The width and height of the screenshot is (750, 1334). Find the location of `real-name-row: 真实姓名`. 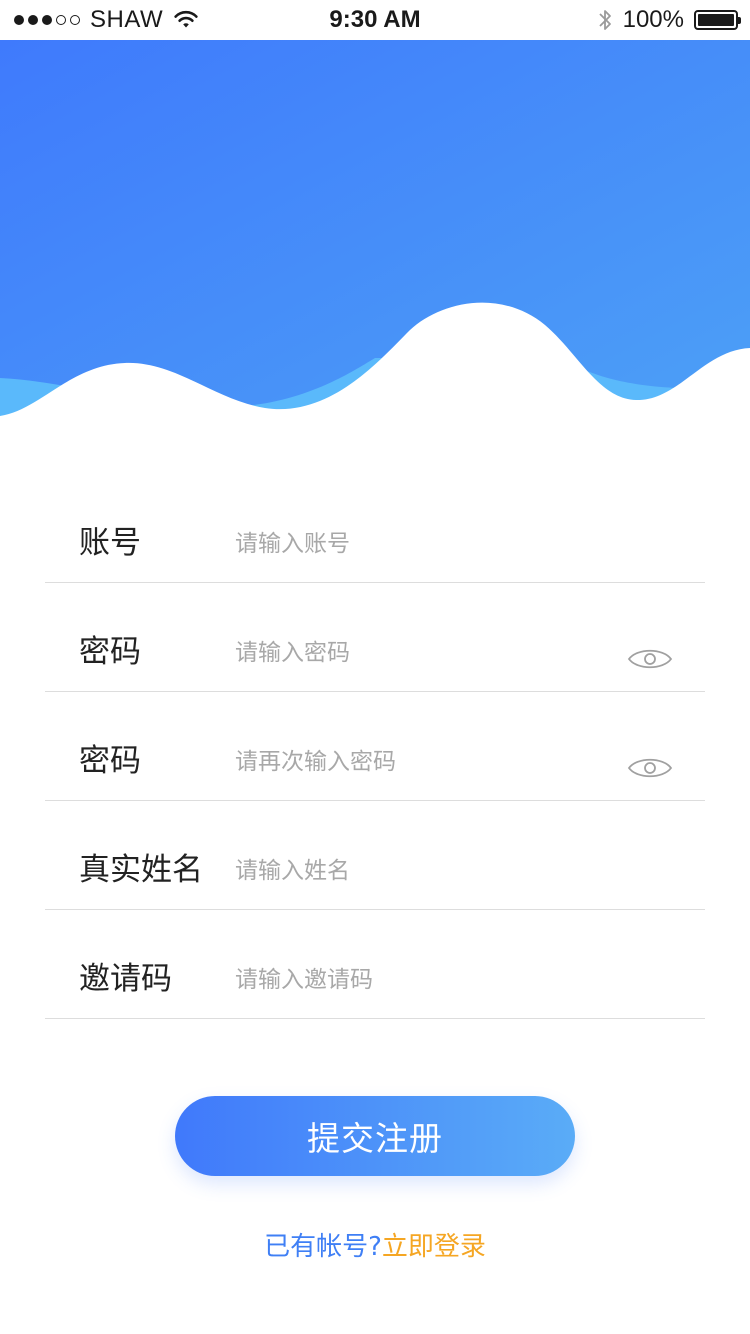

real-name-row: 真实姓名 is located at coordinates (375, 855).